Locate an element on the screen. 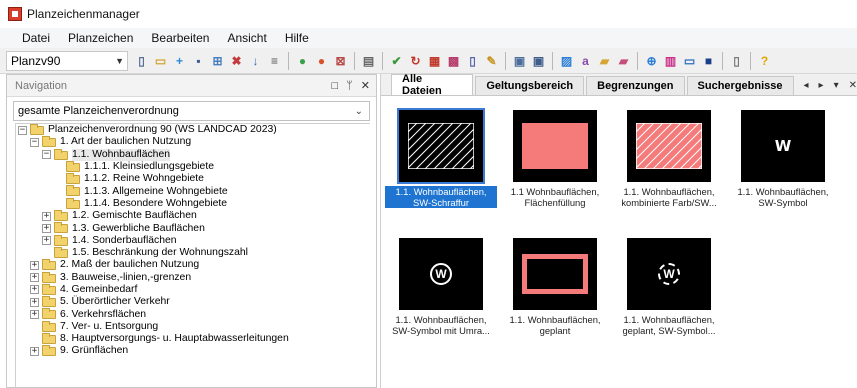 The height and width of the screenshot is (388, 857). tree-item: 1.1.3. Allgemeine Wohngebiete is located at coordinates (193, 191).